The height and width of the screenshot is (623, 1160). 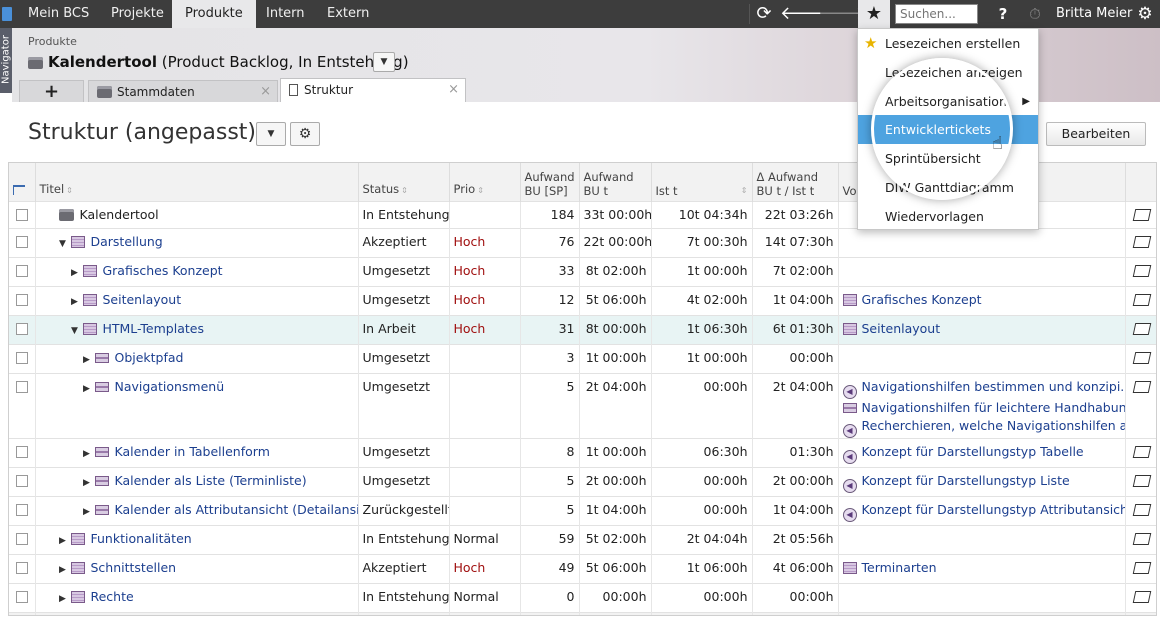 I want to click on column-header-prio: Prio ⇕, so click(x=485, y=182).